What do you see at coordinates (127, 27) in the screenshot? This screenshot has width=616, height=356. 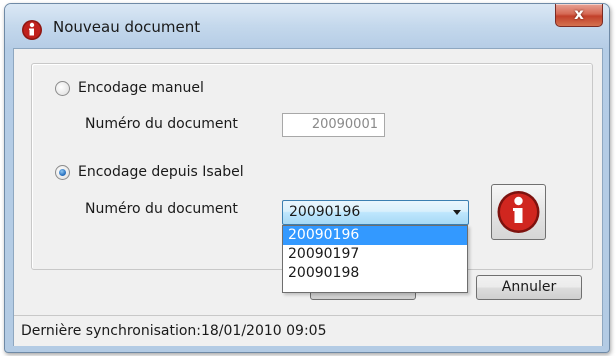 I see `window-title: Nouveau document` at bounding box center [127, 27].